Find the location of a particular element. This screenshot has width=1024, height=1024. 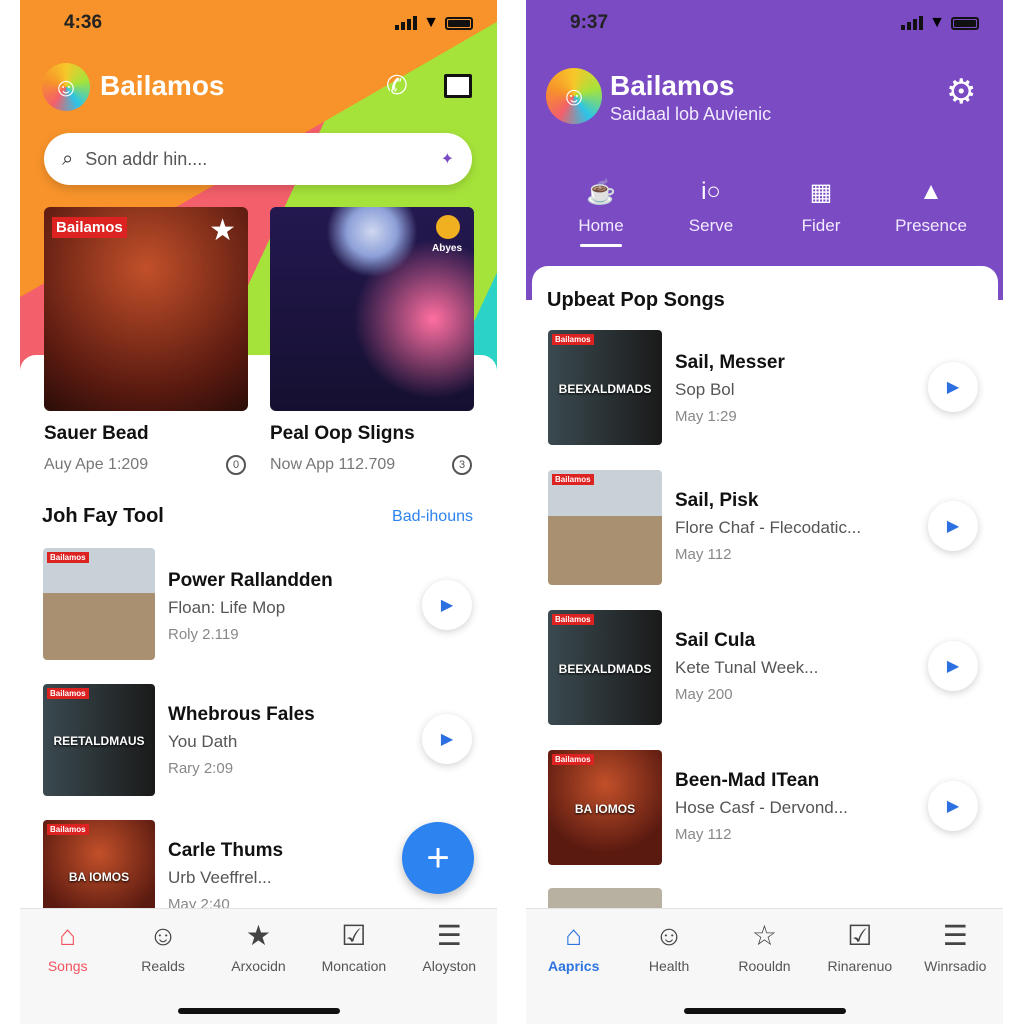

status-bar: 9:37 ▼ is located at coordinates (764, 24).